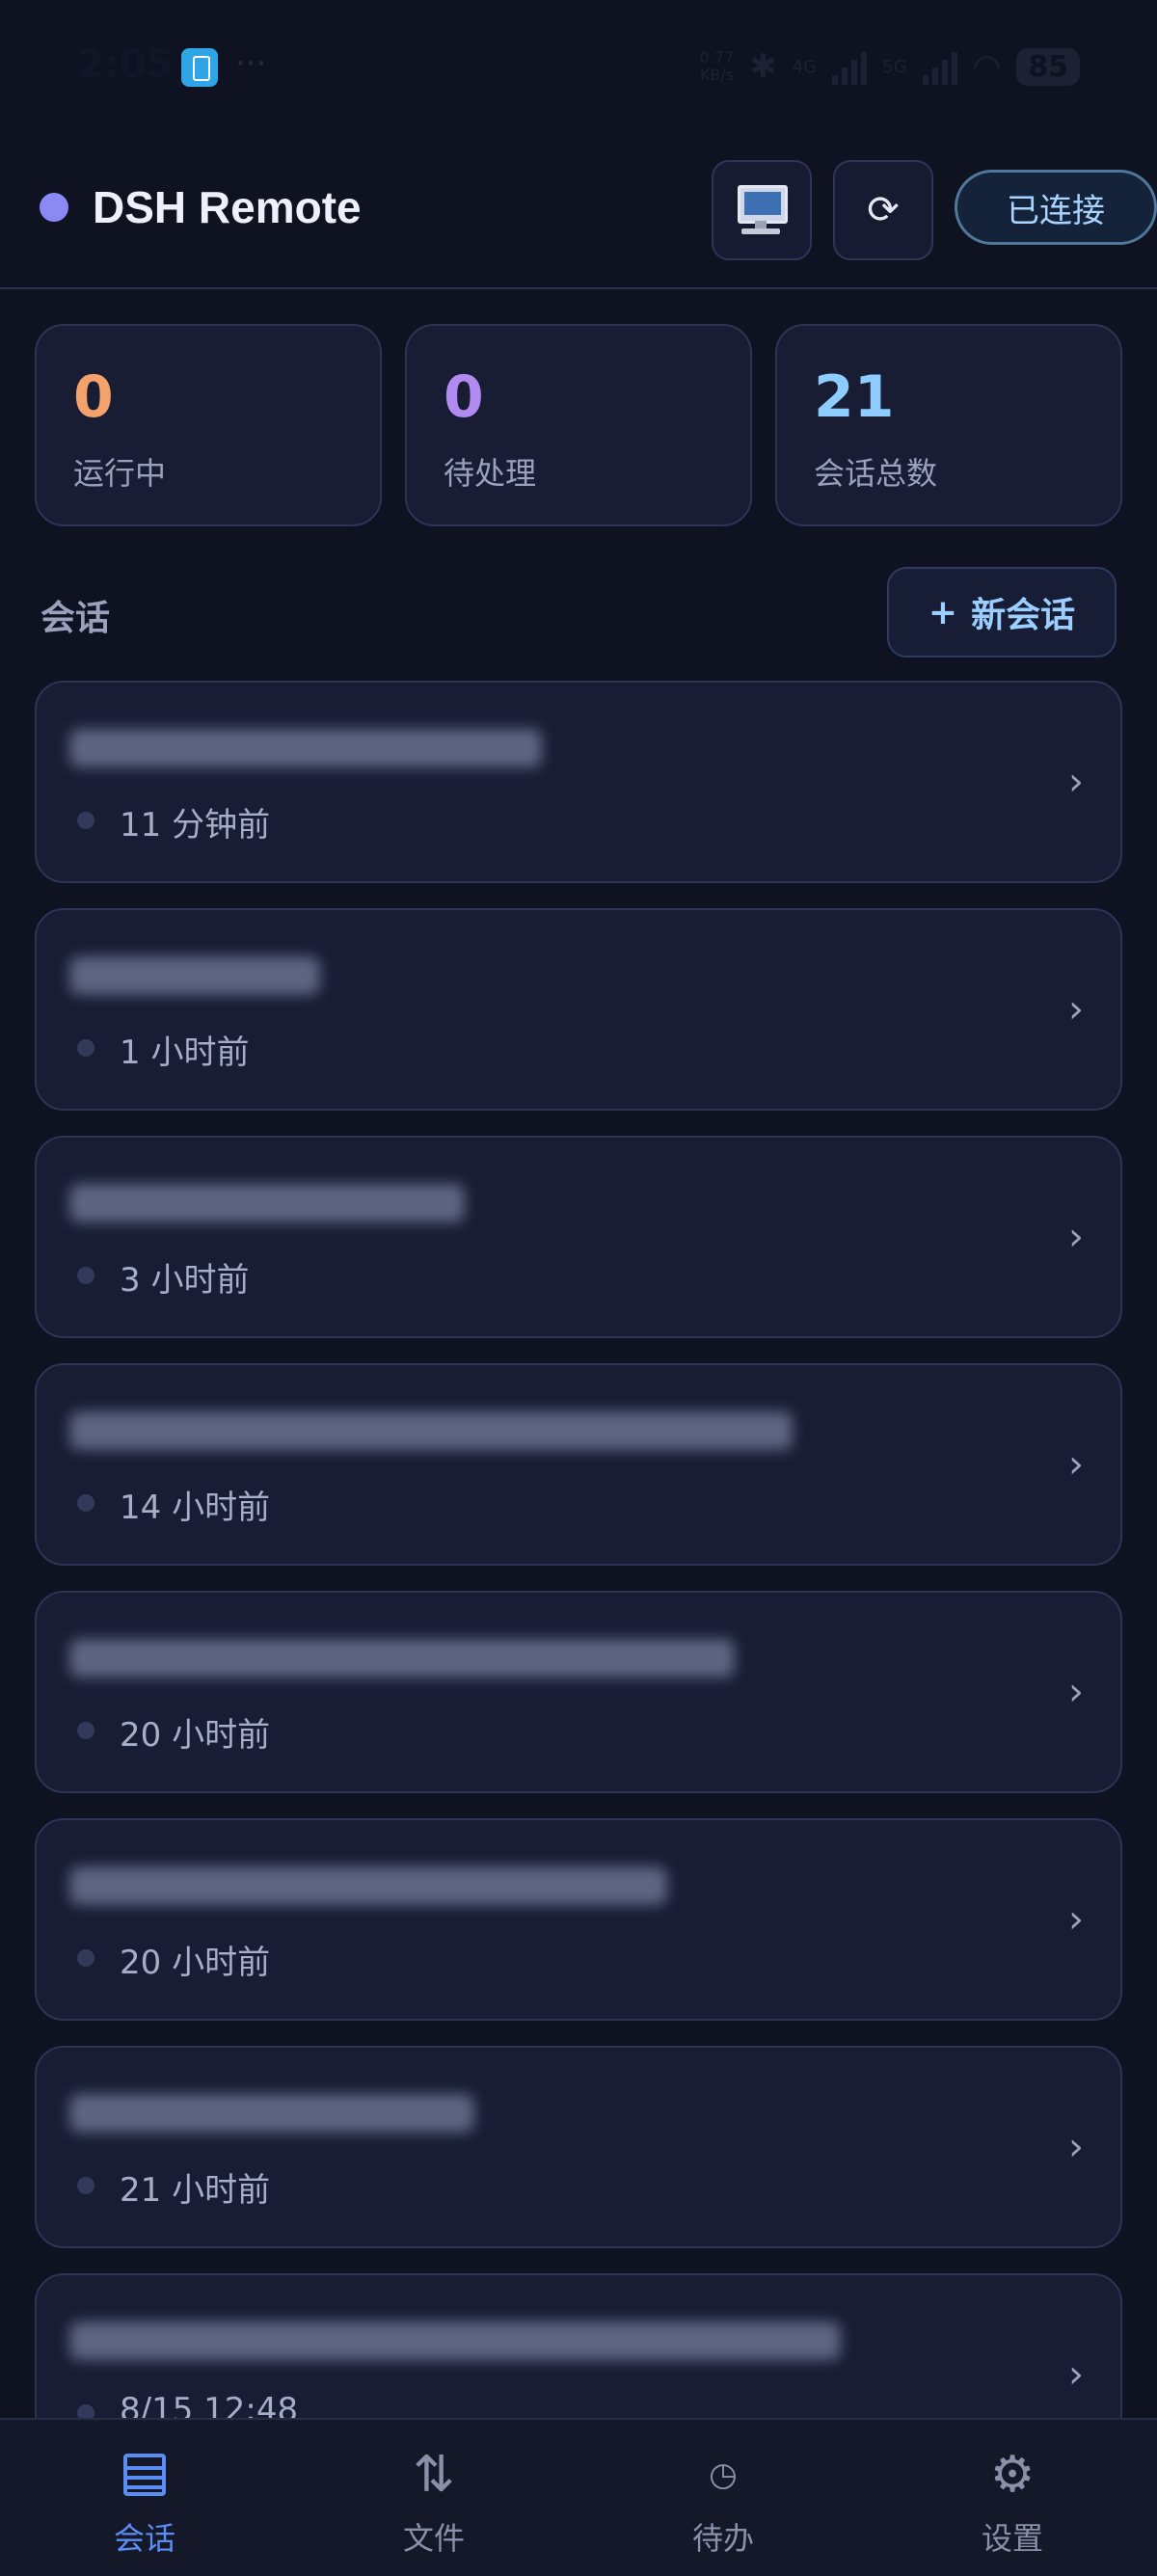 The height and width of the screenshot is (2576, 1157). Describe the element at coordinates (763, 66) in the screenshot. I see `bluetooth-icon: ✱` at that location.